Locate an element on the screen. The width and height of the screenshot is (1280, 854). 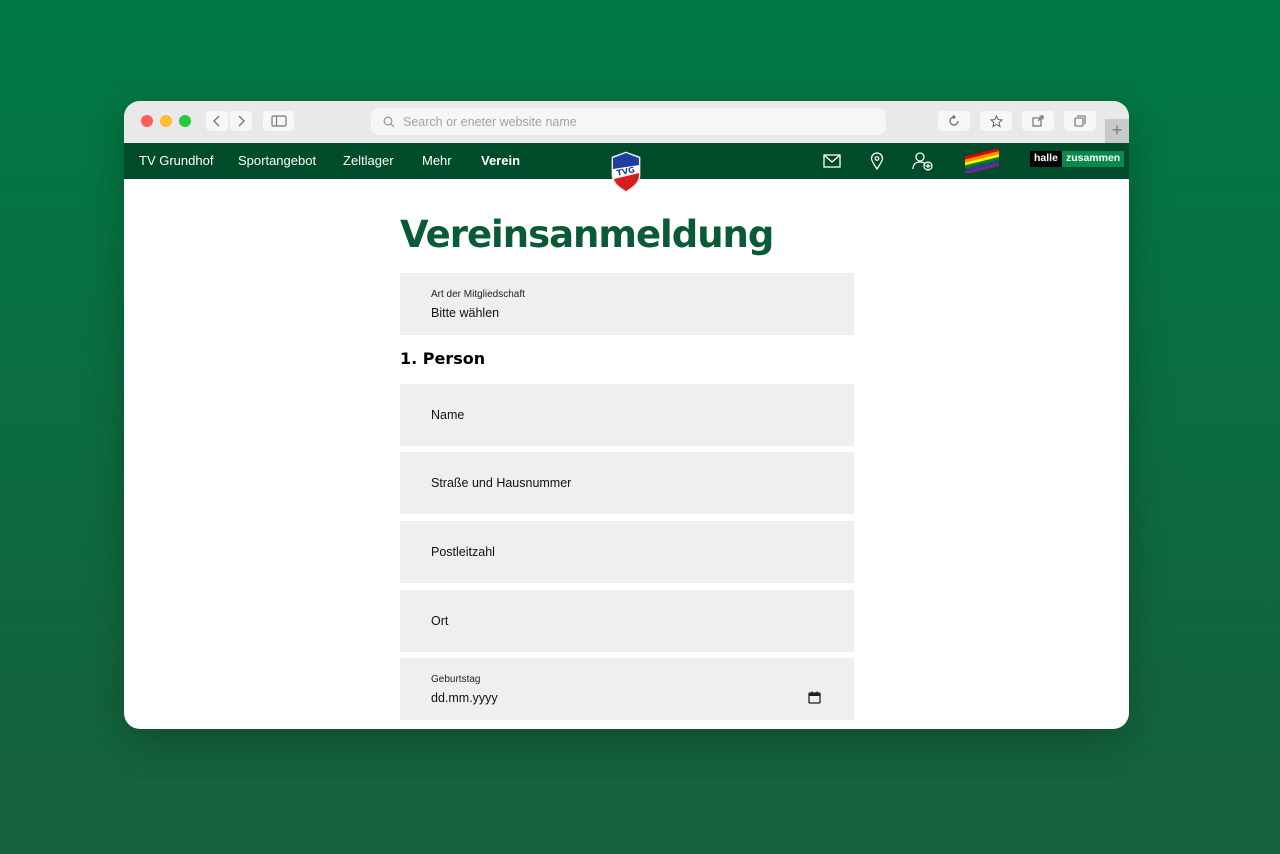
birthday-value: dd.mm.yyyy is located at coordinates (464, 698).